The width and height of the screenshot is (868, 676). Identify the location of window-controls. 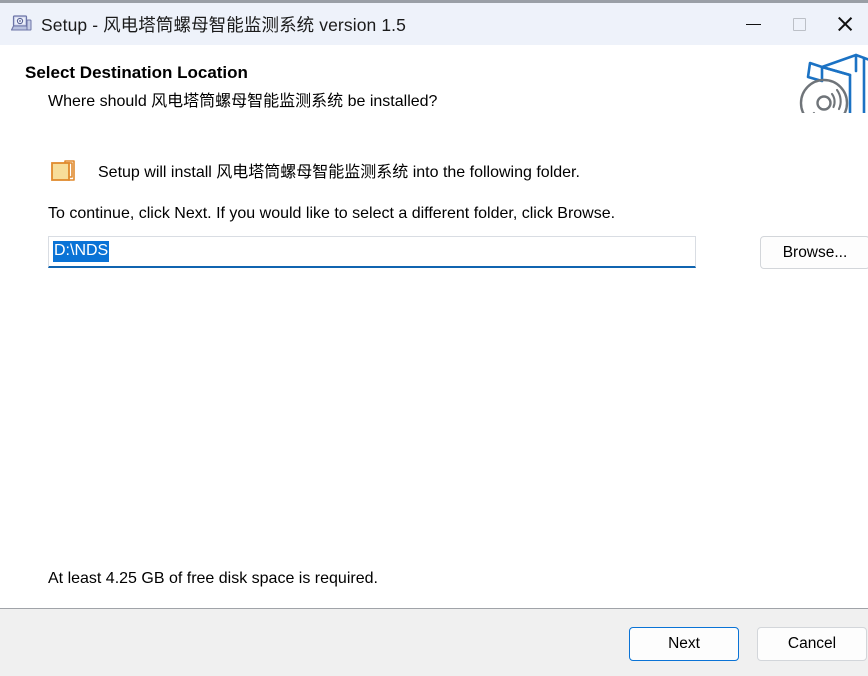
(799, 24).